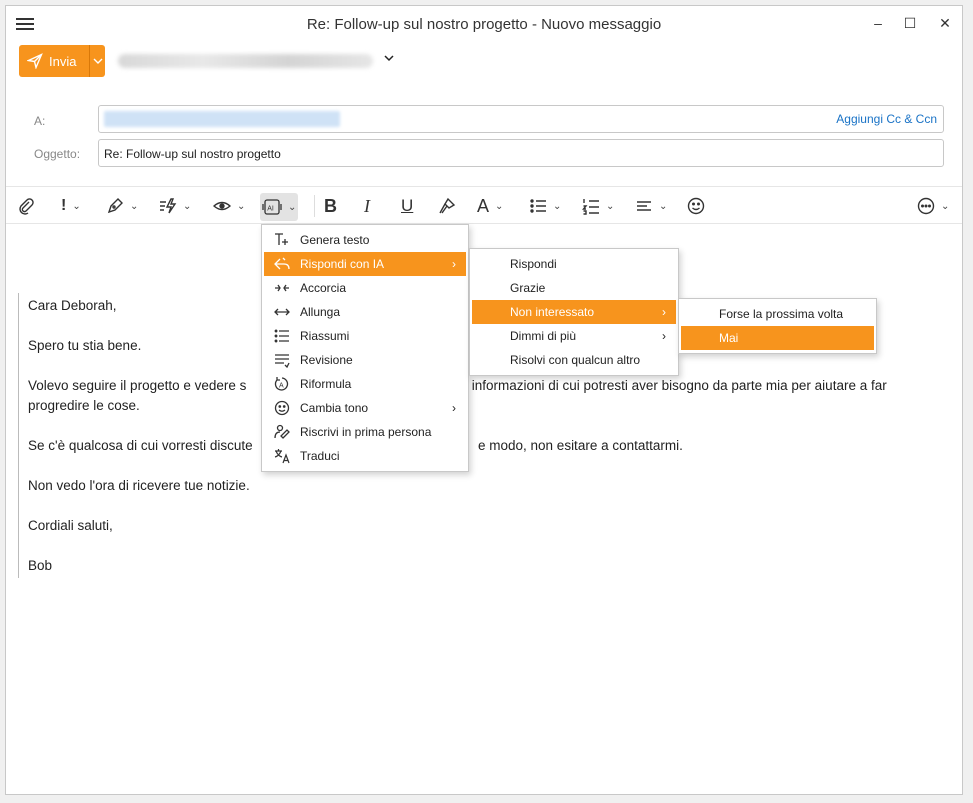 The image size is (973, 803). I want to click on not-interested-submenu: Forse la prossima volta Mai, so click(777, 326).